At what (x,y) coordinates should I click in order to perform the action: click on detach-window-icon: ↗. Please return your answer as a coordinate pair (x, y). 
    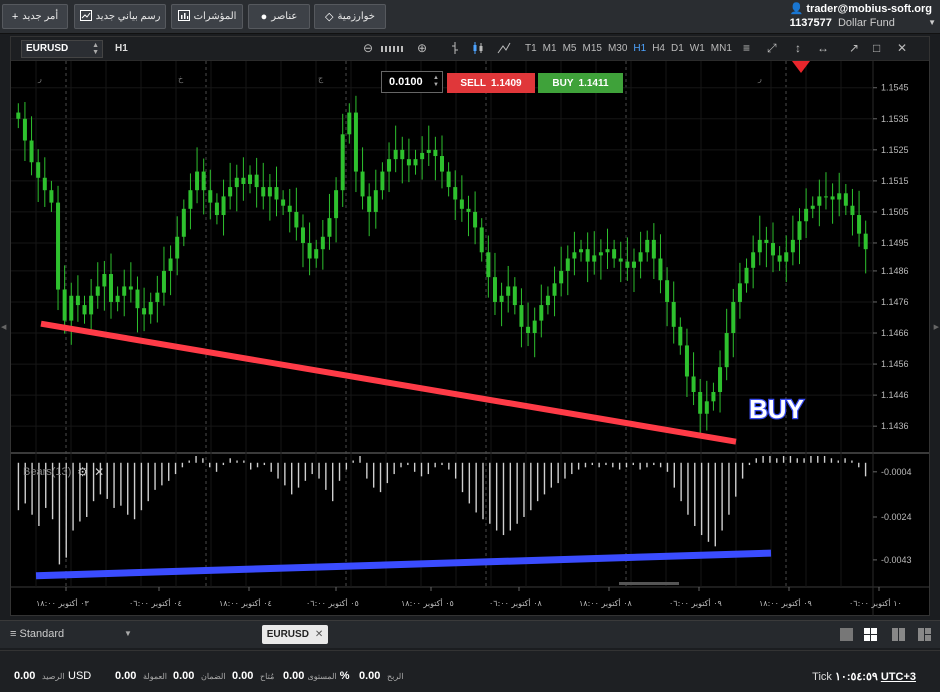
    Looking at the image, I should click on (854, 48).